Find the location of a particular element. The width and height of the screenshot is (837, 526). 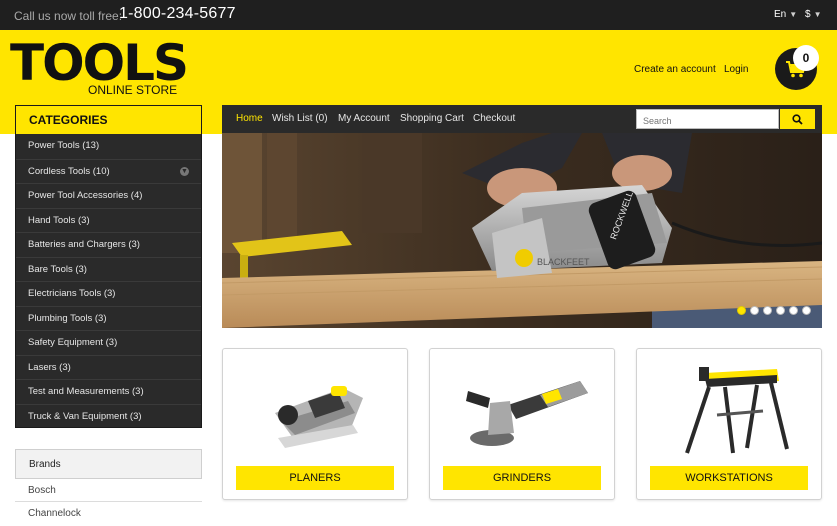

category-label: Safety Equipment (3) is located at coordinates (73, 342).